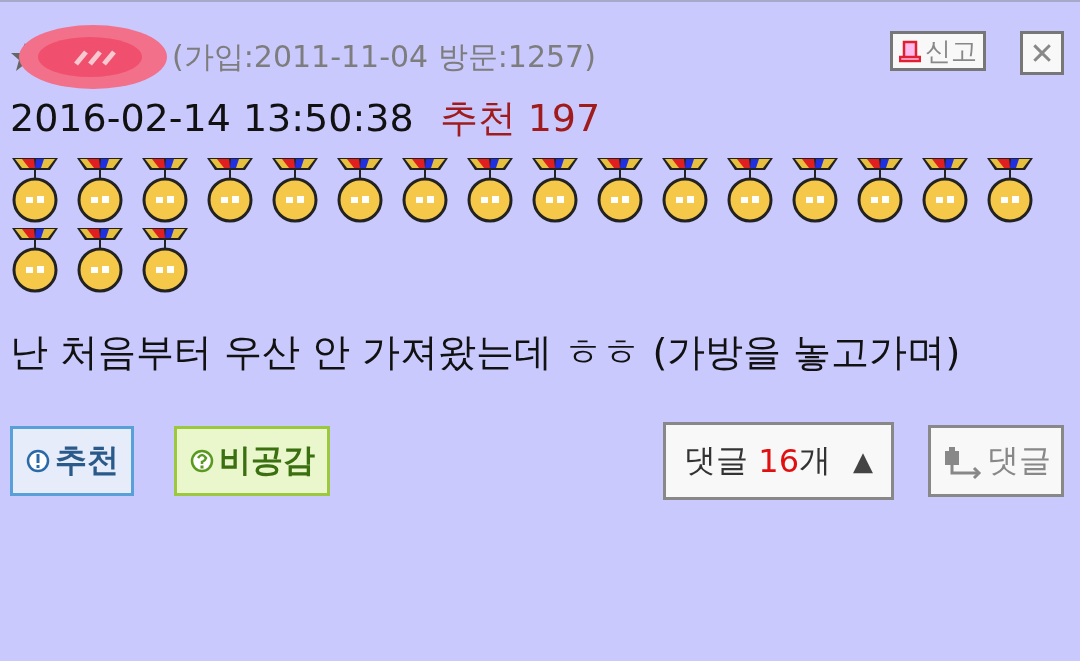 This screenshot has height=661, width=1080. What do you see at coordinates (996, 461) in the screenshot?
I see `reply-button: 댓글` at bounding box center [996, 461].